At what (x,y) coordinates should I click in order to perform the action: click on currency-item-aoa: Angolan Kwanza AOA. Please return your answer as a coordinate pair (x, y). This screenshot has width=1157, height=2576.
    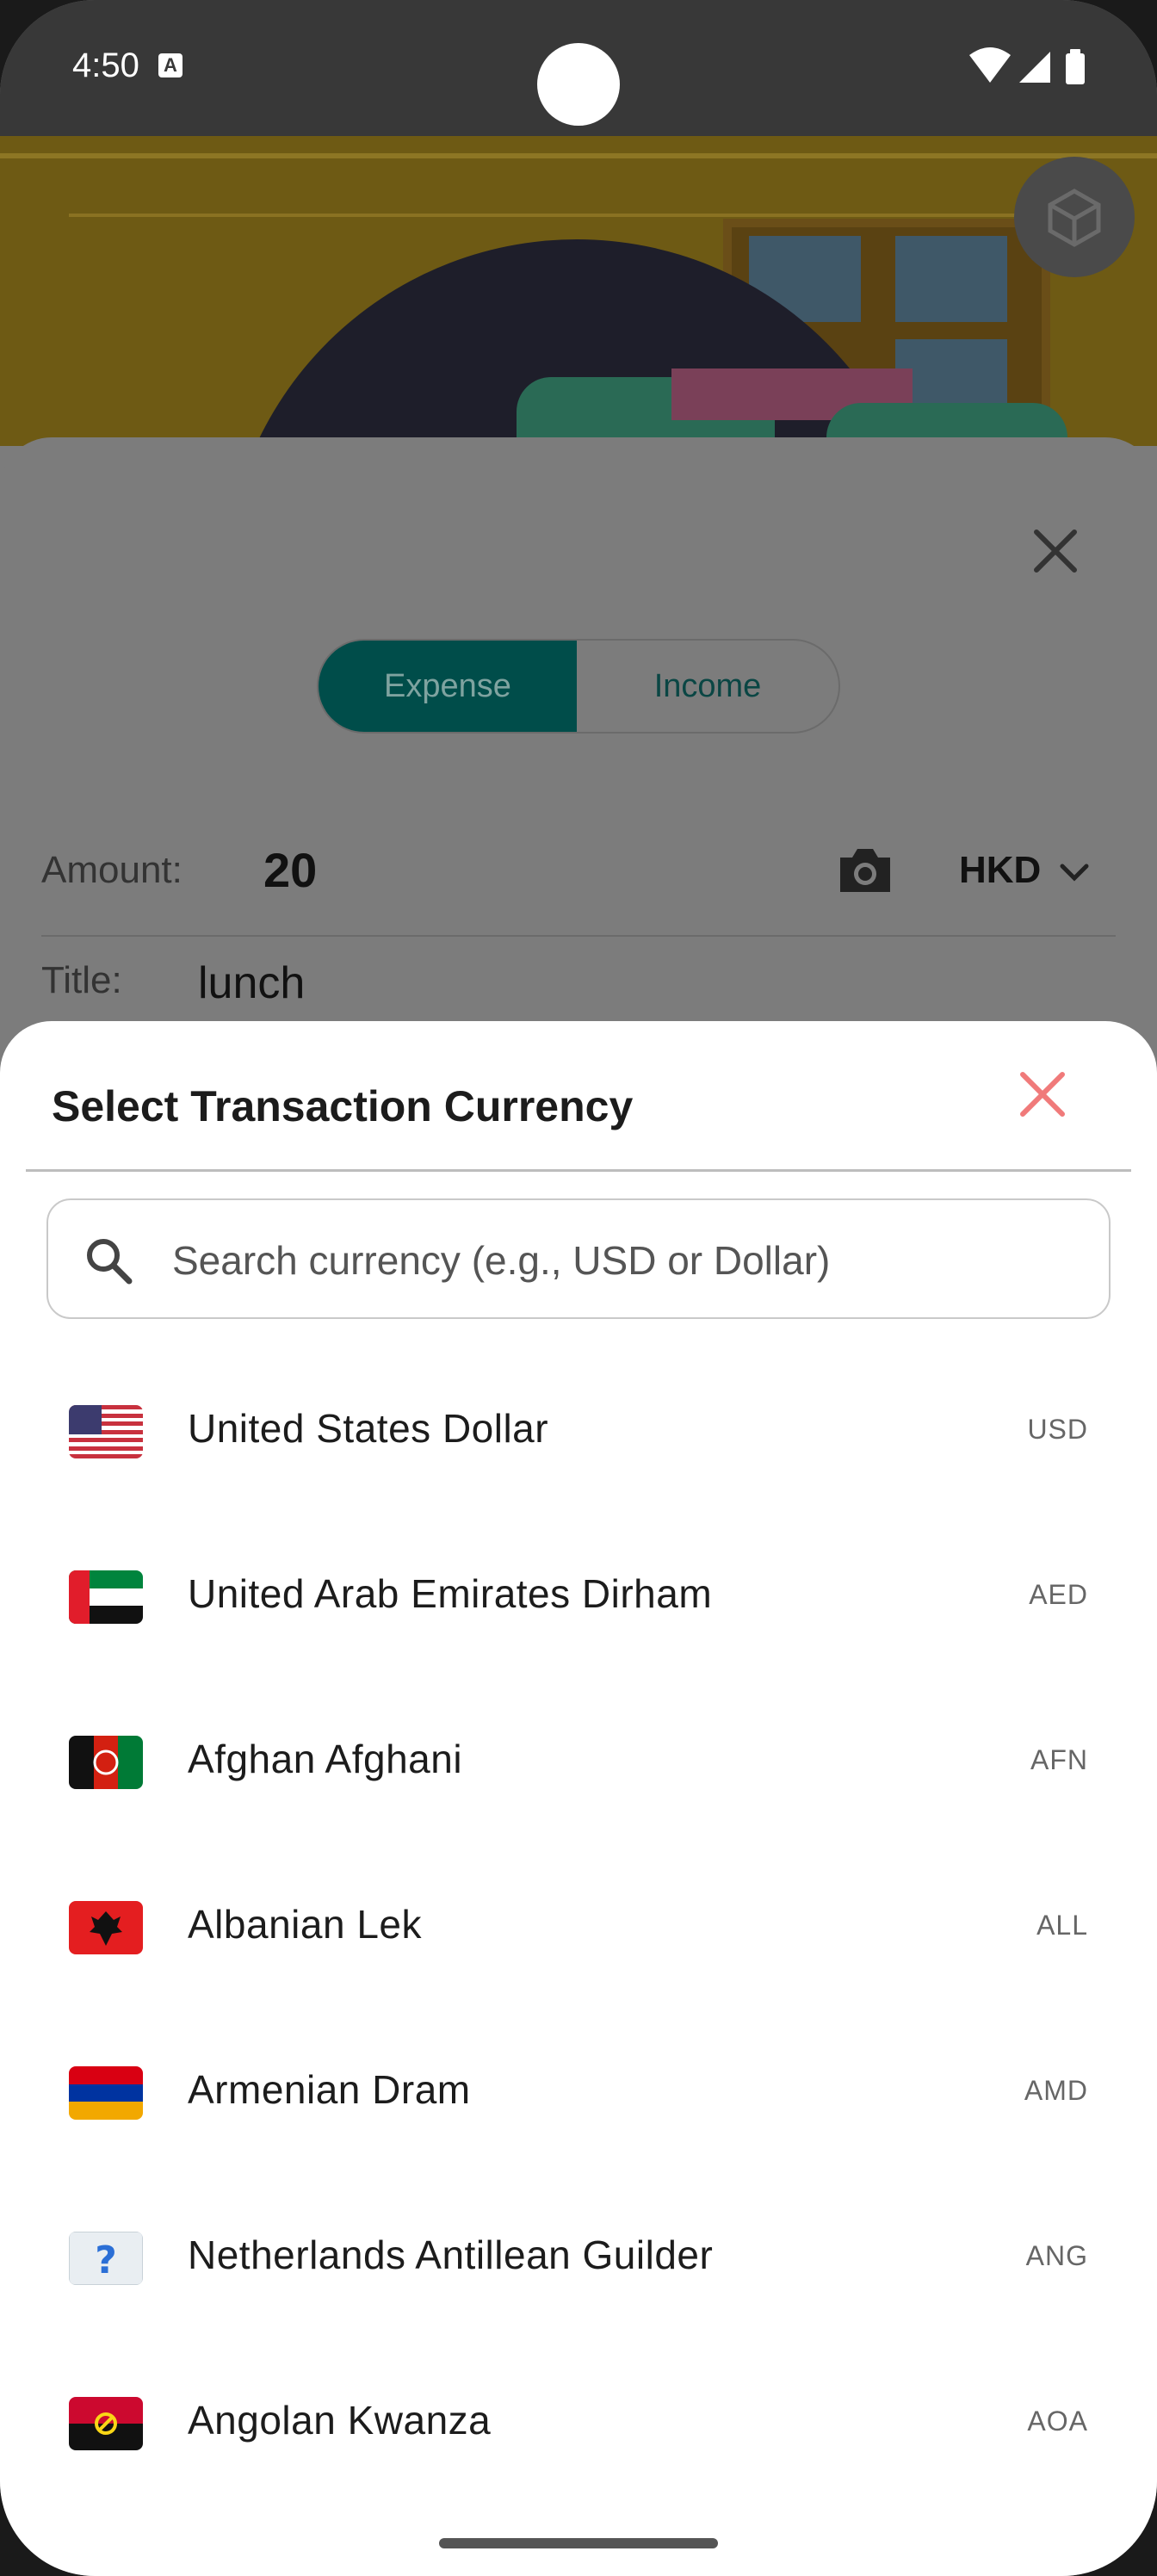
    Looking at the image, I should click on (579, 2418).